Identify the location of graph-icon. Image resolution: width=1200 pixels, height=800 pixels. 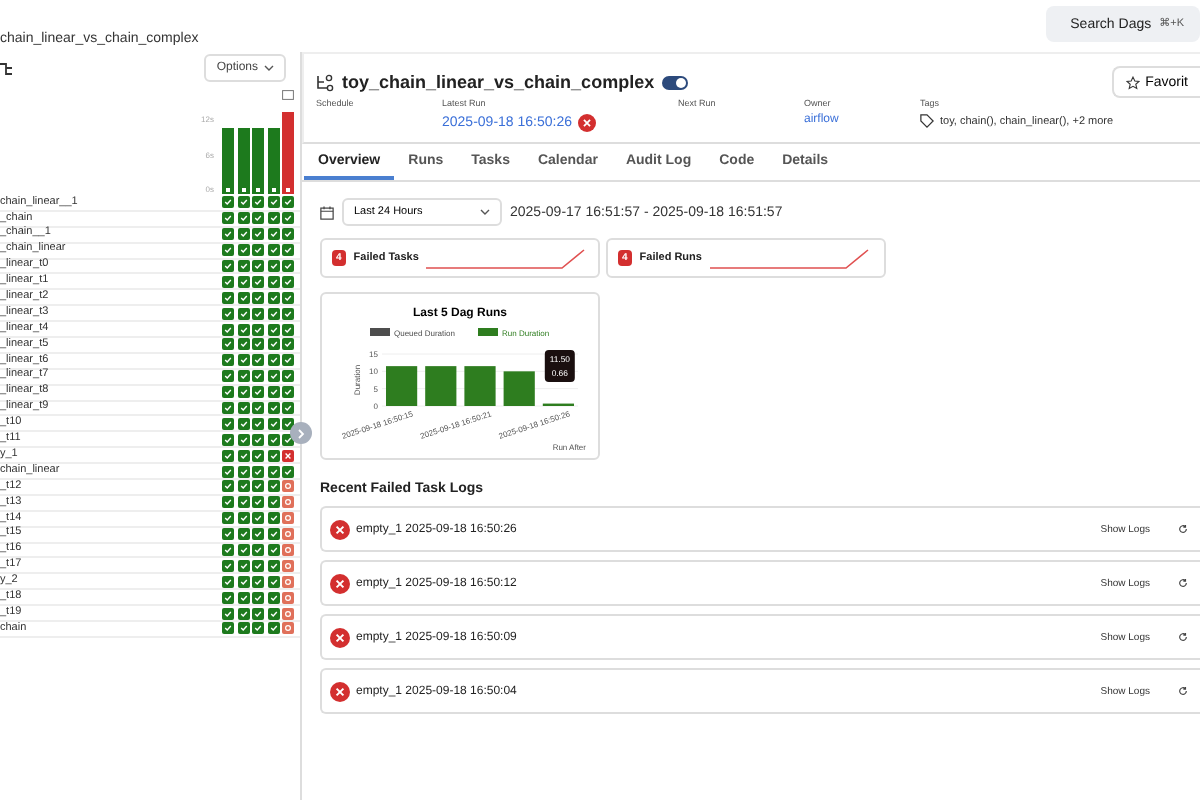
(6, 68).